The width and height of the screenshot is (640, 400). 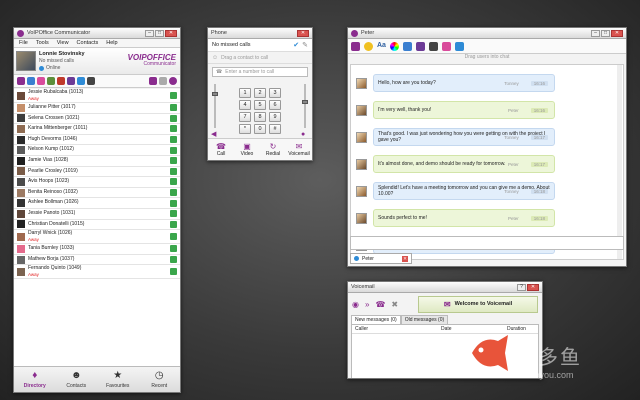 I want to click on search-icon, so click(x=153, y=81).